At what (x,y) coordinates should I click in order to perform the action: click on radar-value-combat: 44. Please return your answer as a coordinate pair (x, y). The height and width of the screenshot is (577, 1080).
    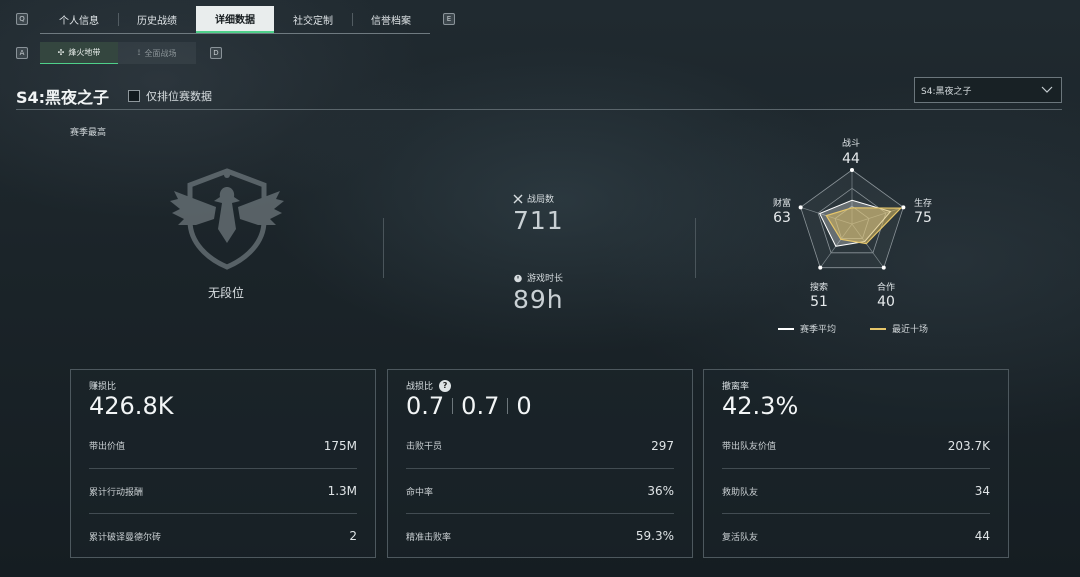
    Looking at the image, I should click on (851, 159).